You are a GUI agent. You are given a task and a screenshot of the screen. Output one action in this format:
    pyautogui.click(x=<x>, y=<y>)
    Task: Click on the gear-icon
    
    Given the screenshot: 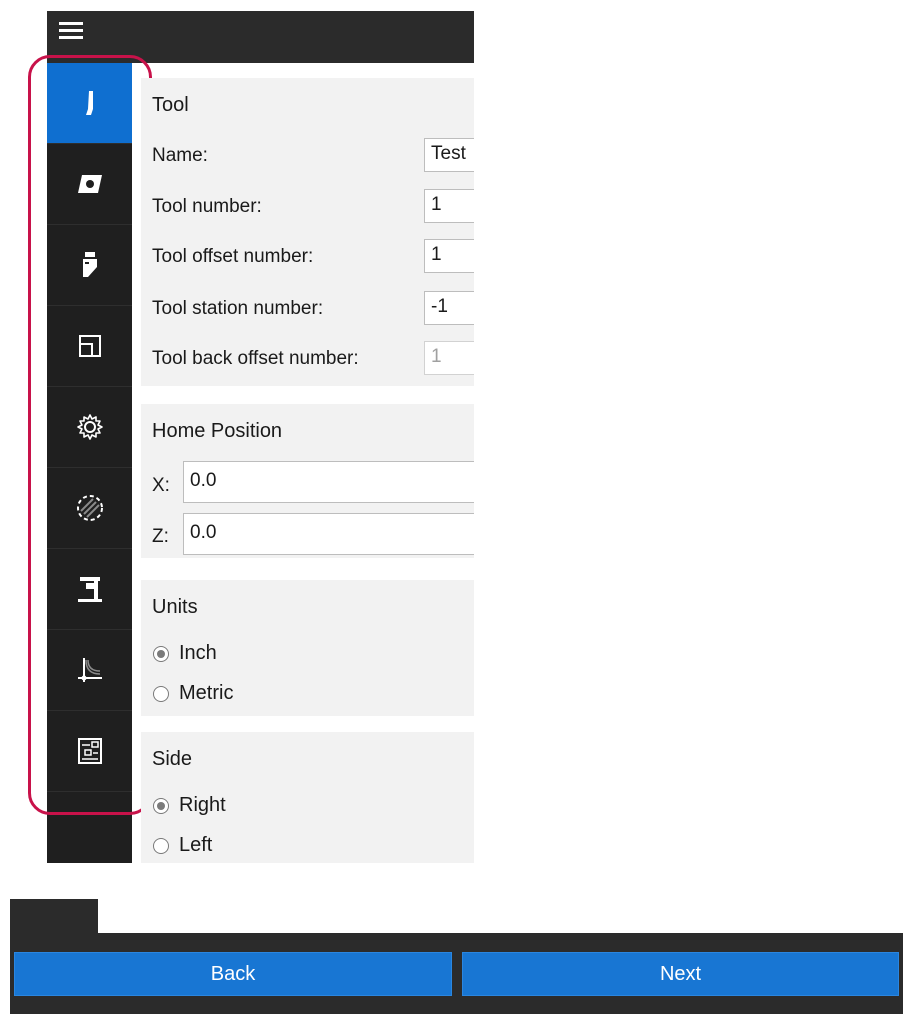 What is the action you would take?
    pyautogui.click(x=89, y=427)
    